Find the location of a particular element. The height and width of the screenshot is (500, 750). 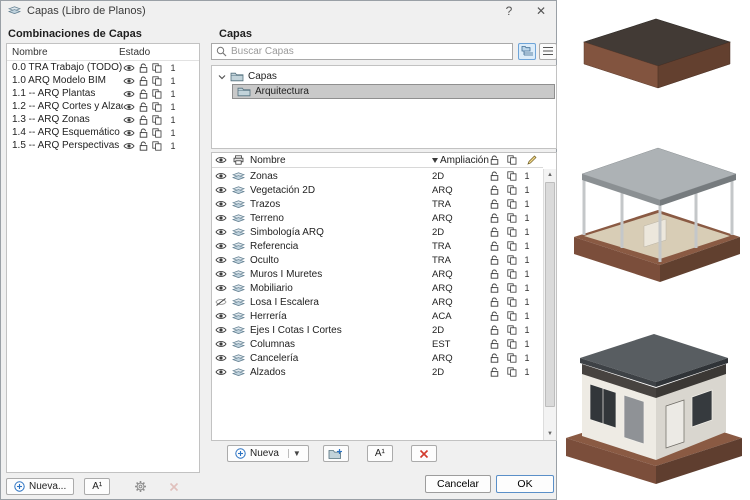

column-header-ampliacion: Ampliación is located at coordinates (460, 160).